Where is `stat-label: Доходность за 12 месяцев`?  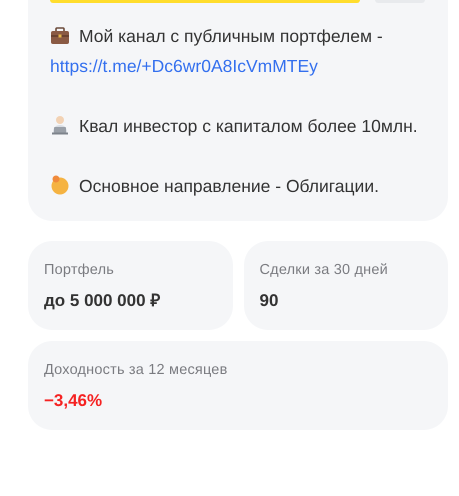 stat-label: Доходность за 12 месяцев is located at coordinates (136, 370).